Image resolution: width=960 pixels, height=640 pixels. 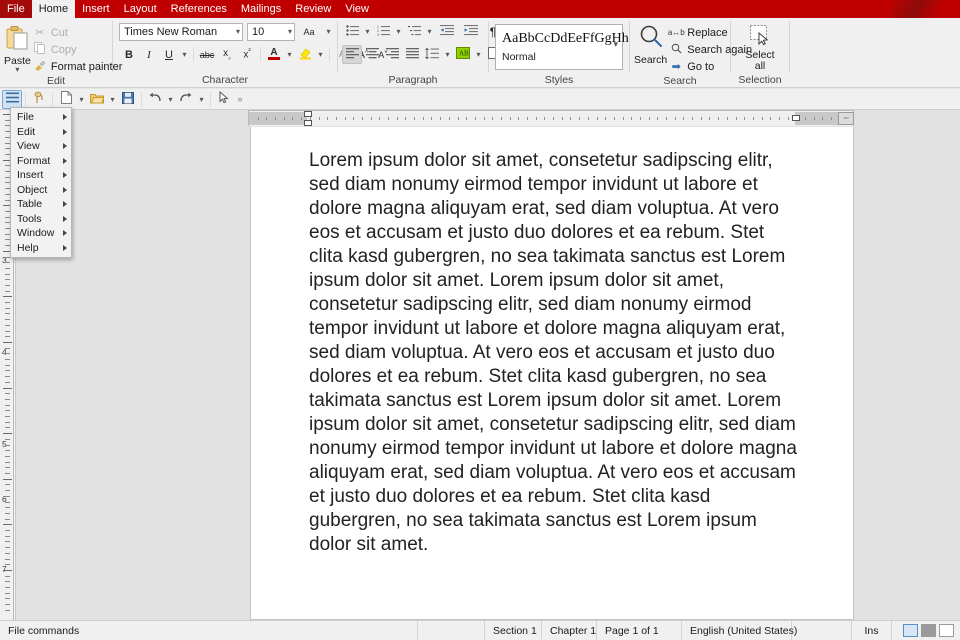 I want to click on status-chapter: Chapter 1, so click(x=569, y=630).